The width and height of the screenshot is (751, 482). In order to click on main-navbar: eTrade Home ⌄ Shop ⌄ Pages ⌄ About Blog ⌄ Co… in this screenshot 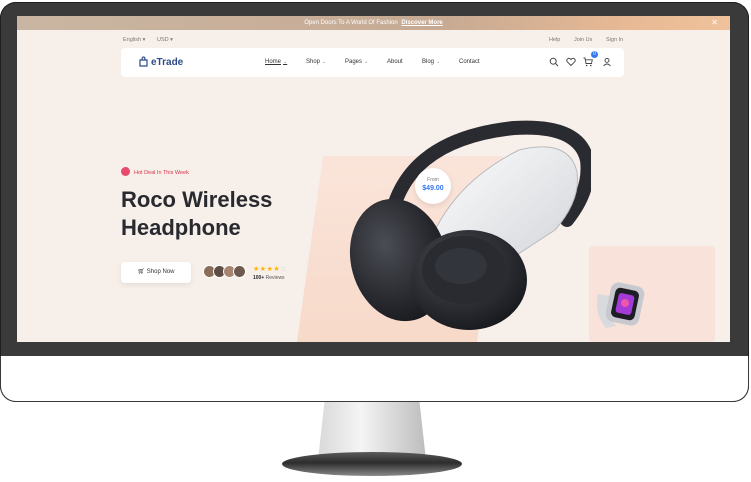, I will do `click(372, 62)`.